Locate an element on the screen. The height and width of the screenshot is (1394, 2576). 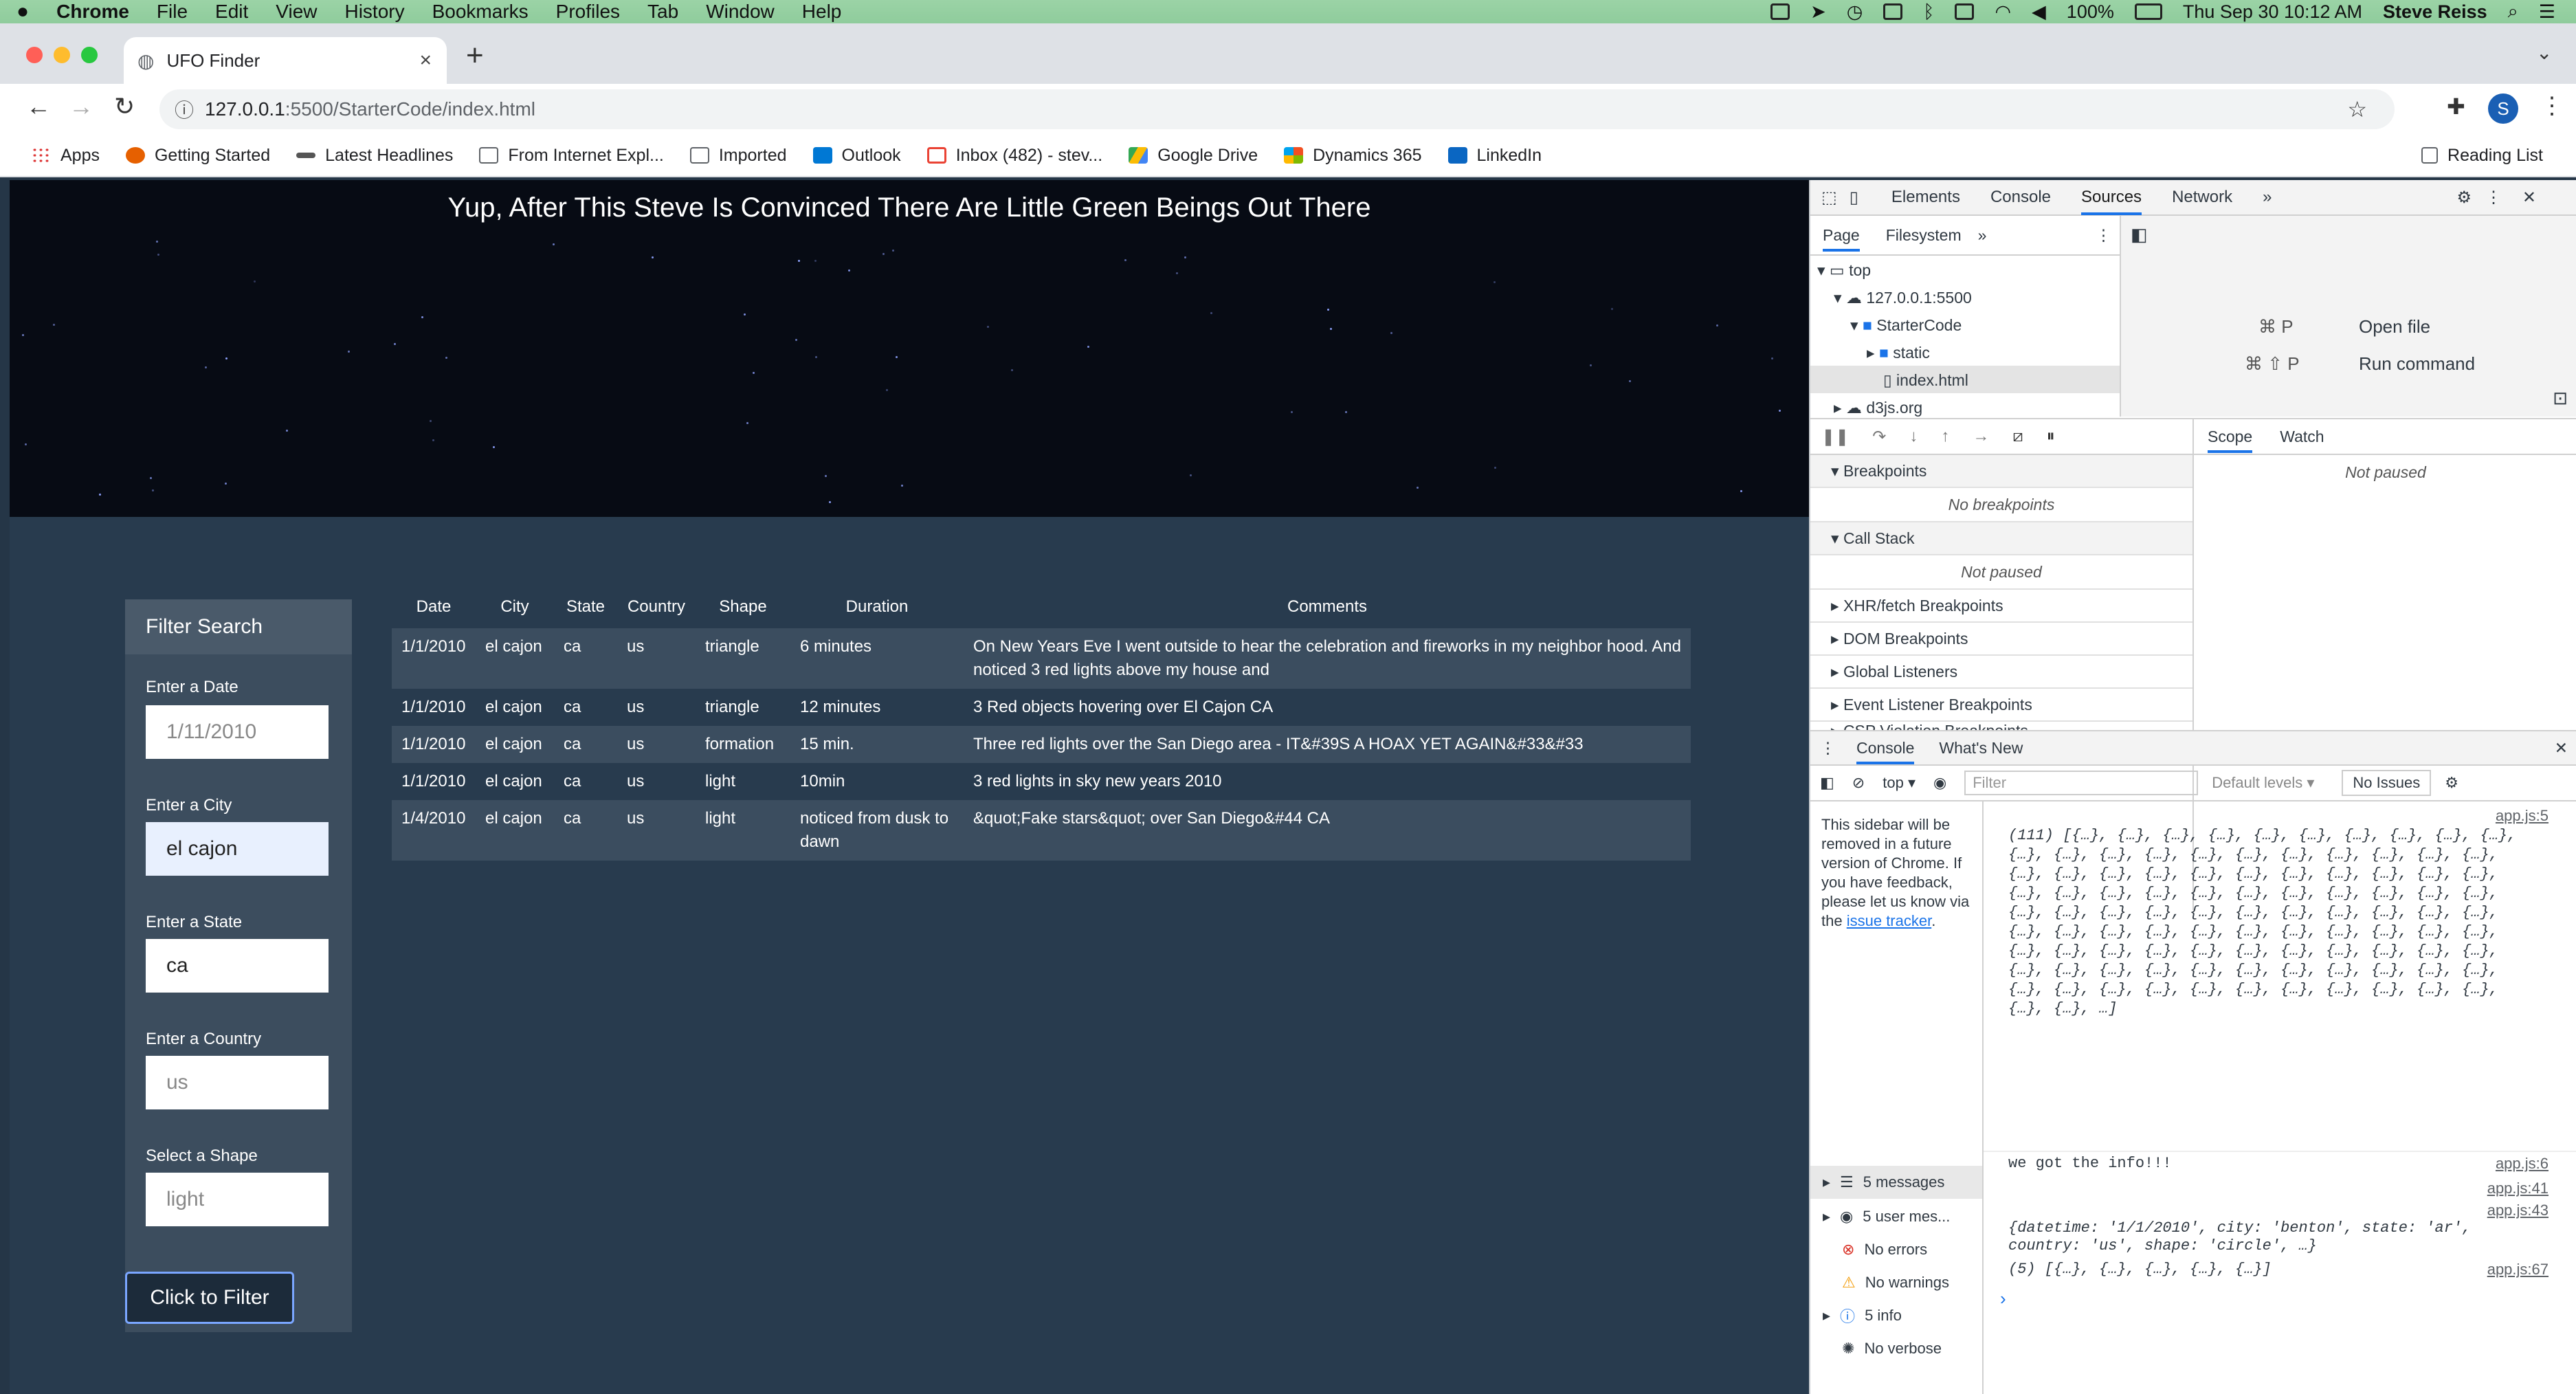
context-select: top ▾ is located at coordinates (1899, 783).